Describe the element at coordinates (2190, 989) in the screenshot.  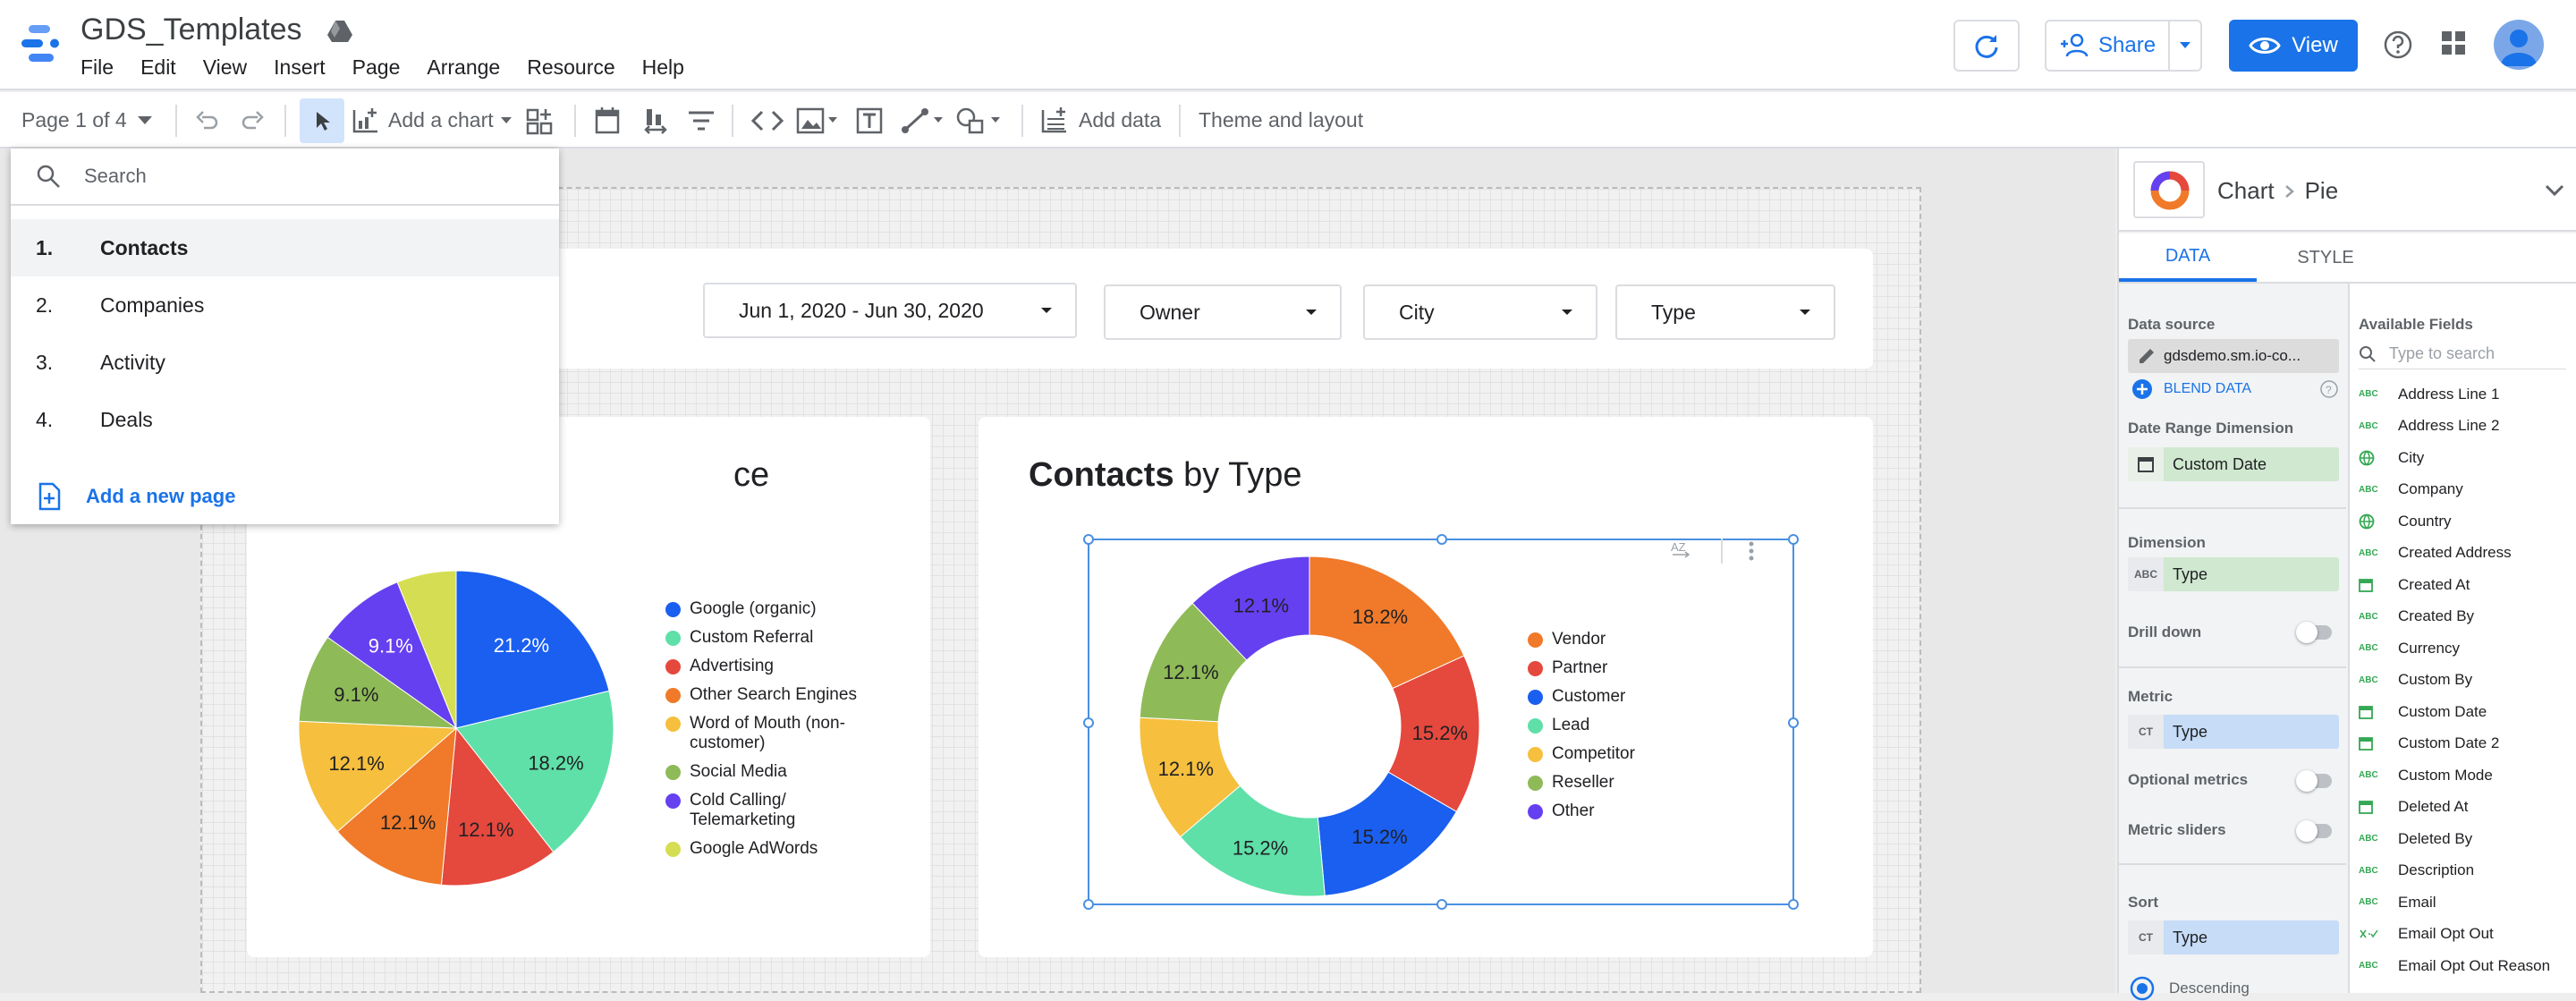
I see `sort-order-option: Descending` at that location.